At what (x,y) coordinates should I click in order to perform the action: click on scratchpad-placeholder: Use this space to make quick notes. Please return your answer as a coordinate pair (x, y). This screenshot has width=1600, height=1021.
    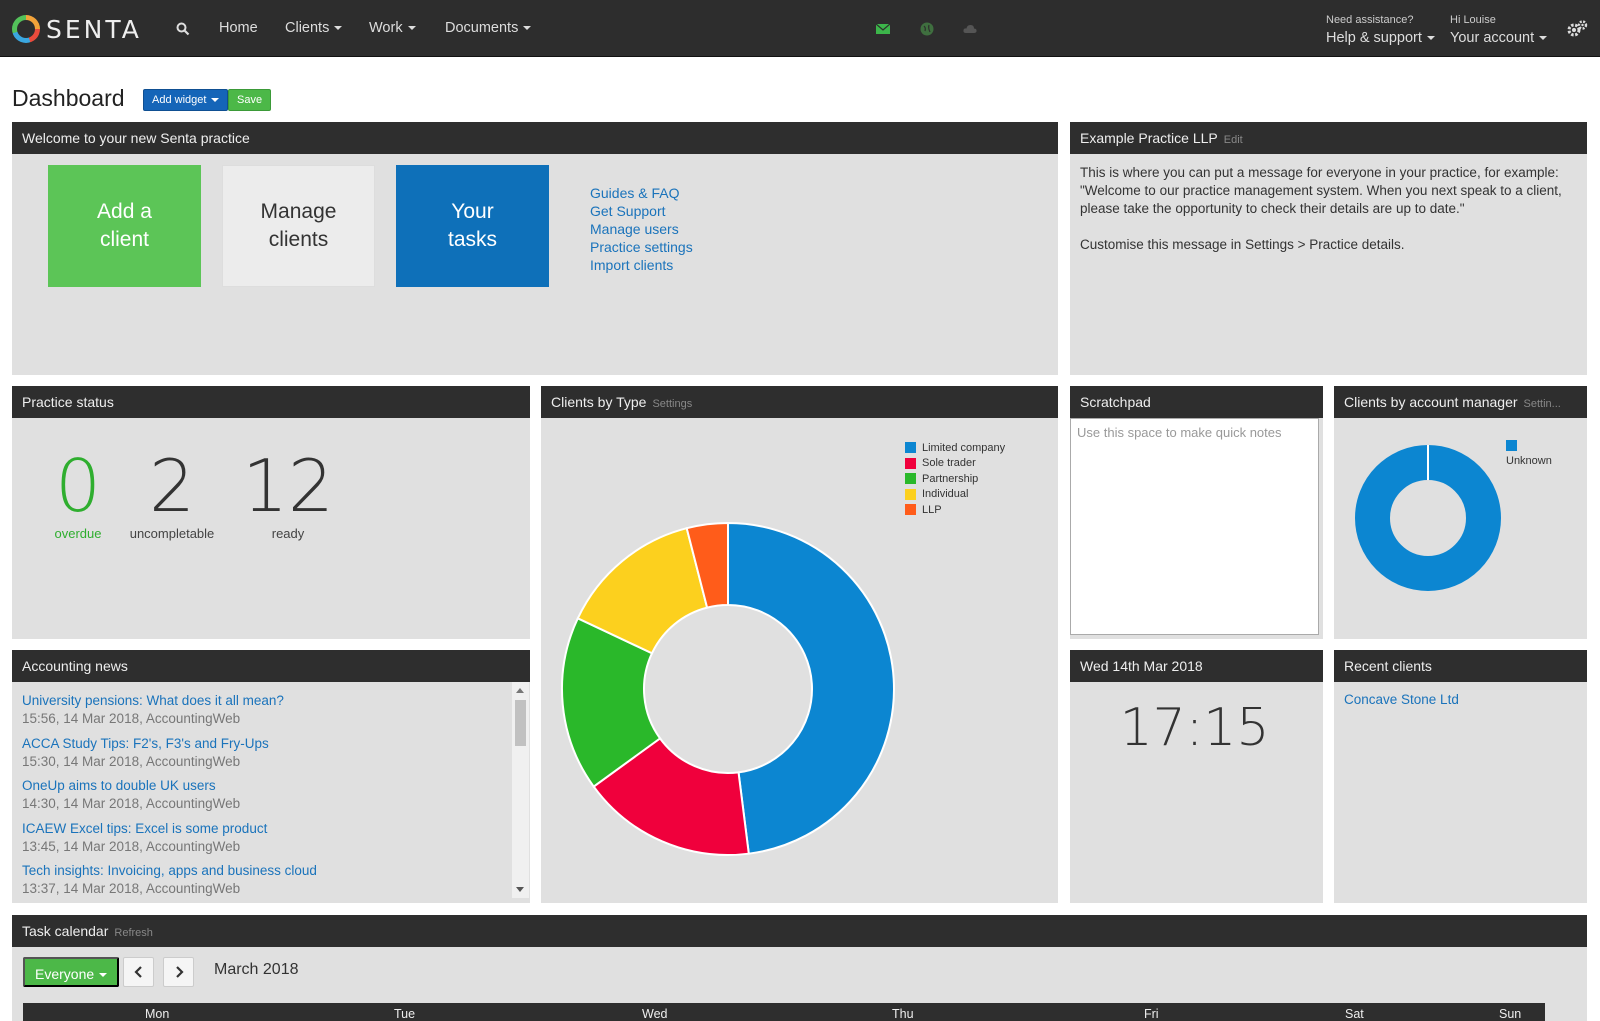
    Looking at the image, I should click on (1179, 432).